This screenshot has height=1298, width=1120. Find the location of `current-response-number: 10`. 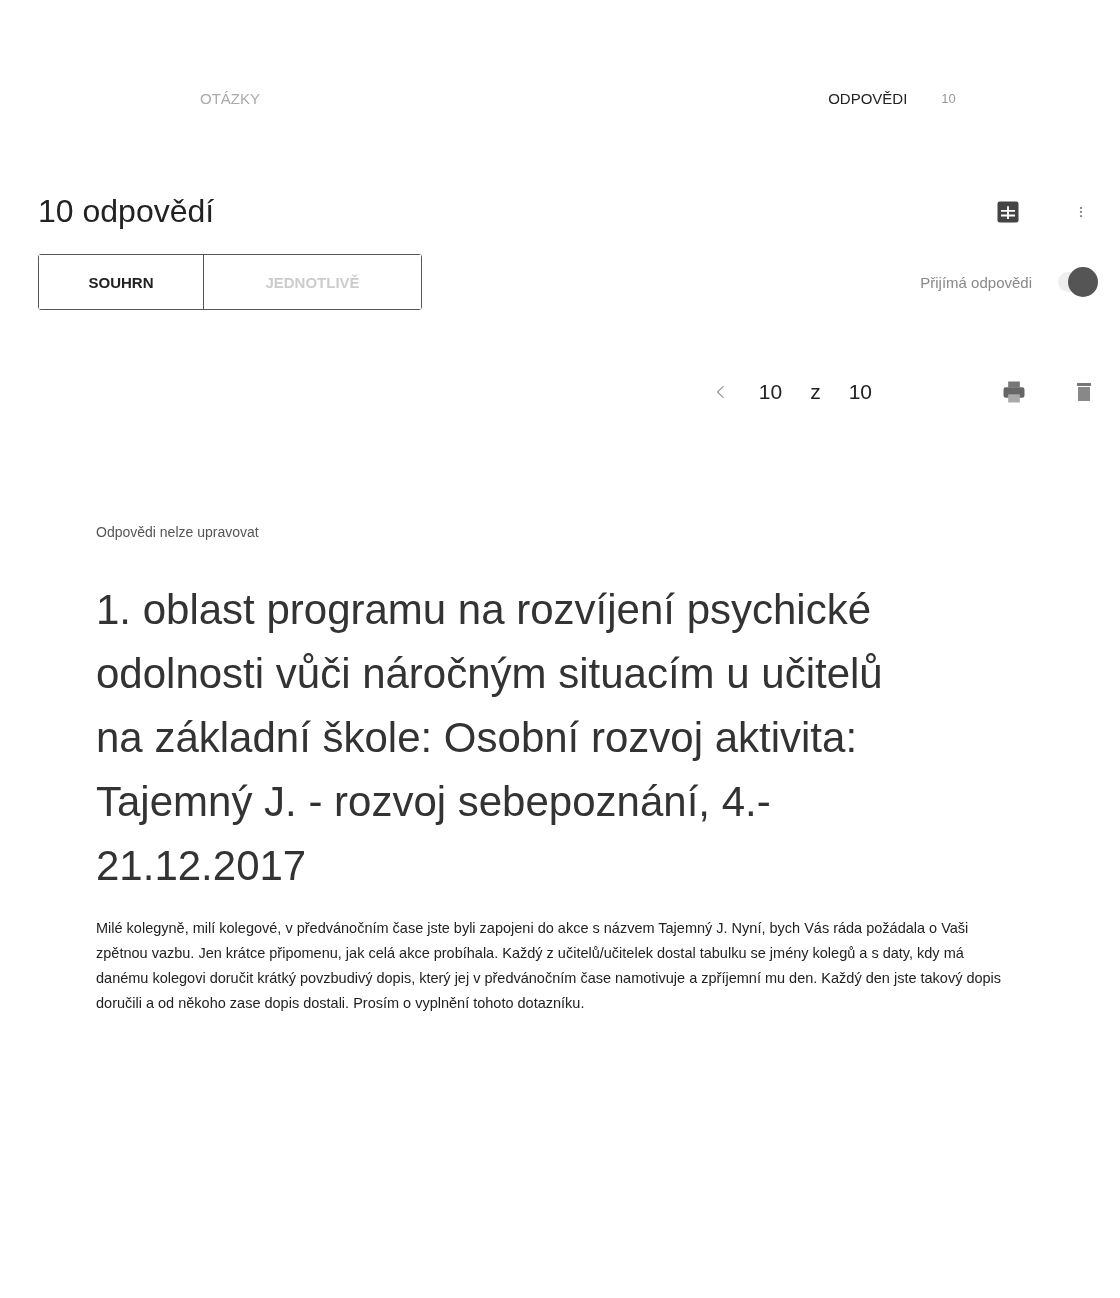

current-response-number: 10 is located at coordinates (770, 392).